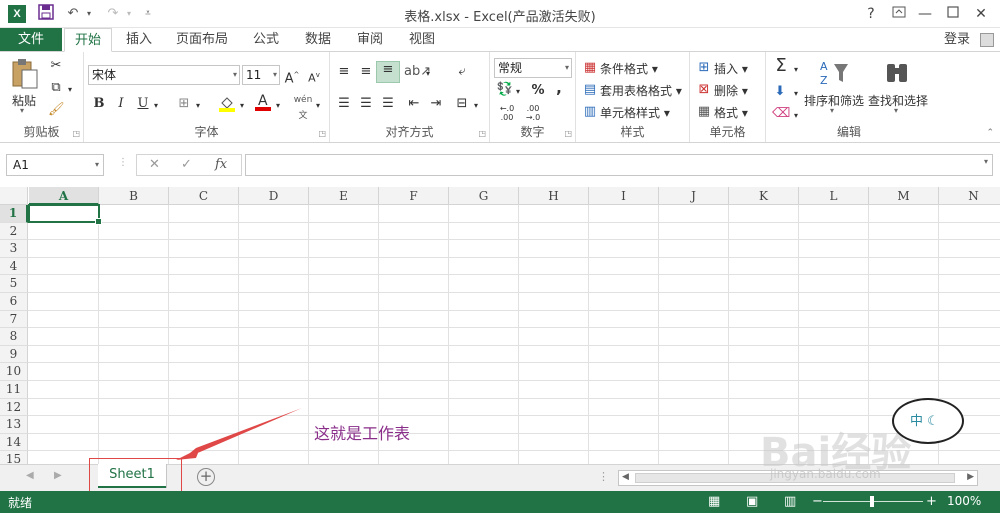 Image resolution: width=1000 pixels, height=513 pixels. I want to click on normal-view-icon: ▦, so click(714, 501).